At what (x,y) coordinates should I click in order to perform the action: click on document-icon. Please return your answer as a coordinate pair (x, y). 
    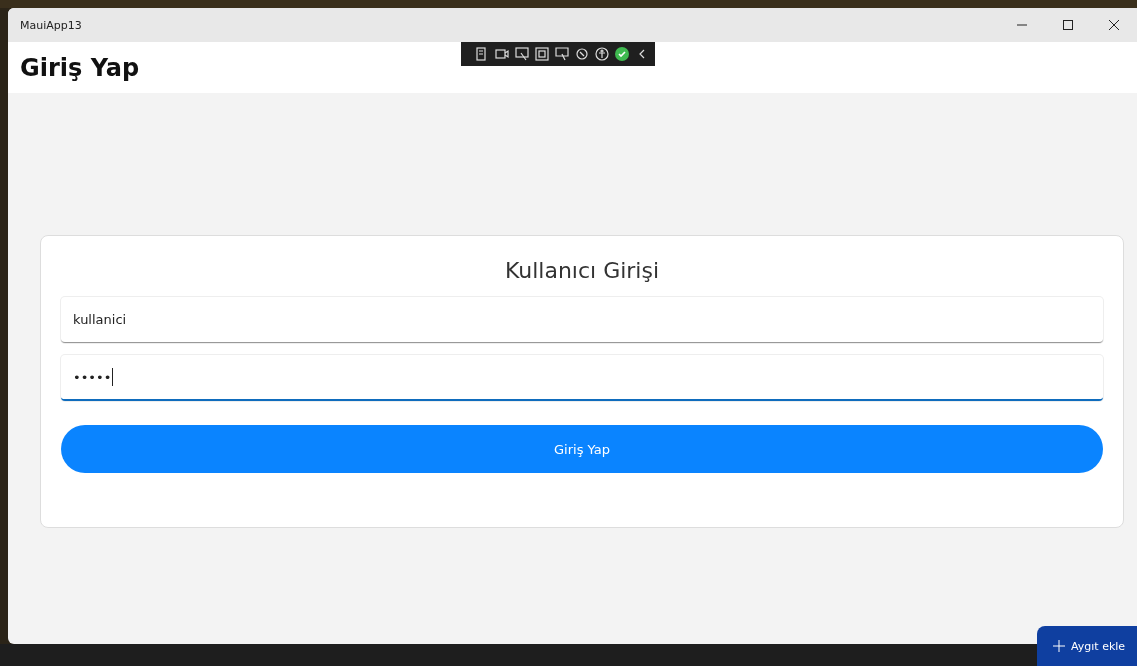
    Looking at the image, I should click on (482, 54).